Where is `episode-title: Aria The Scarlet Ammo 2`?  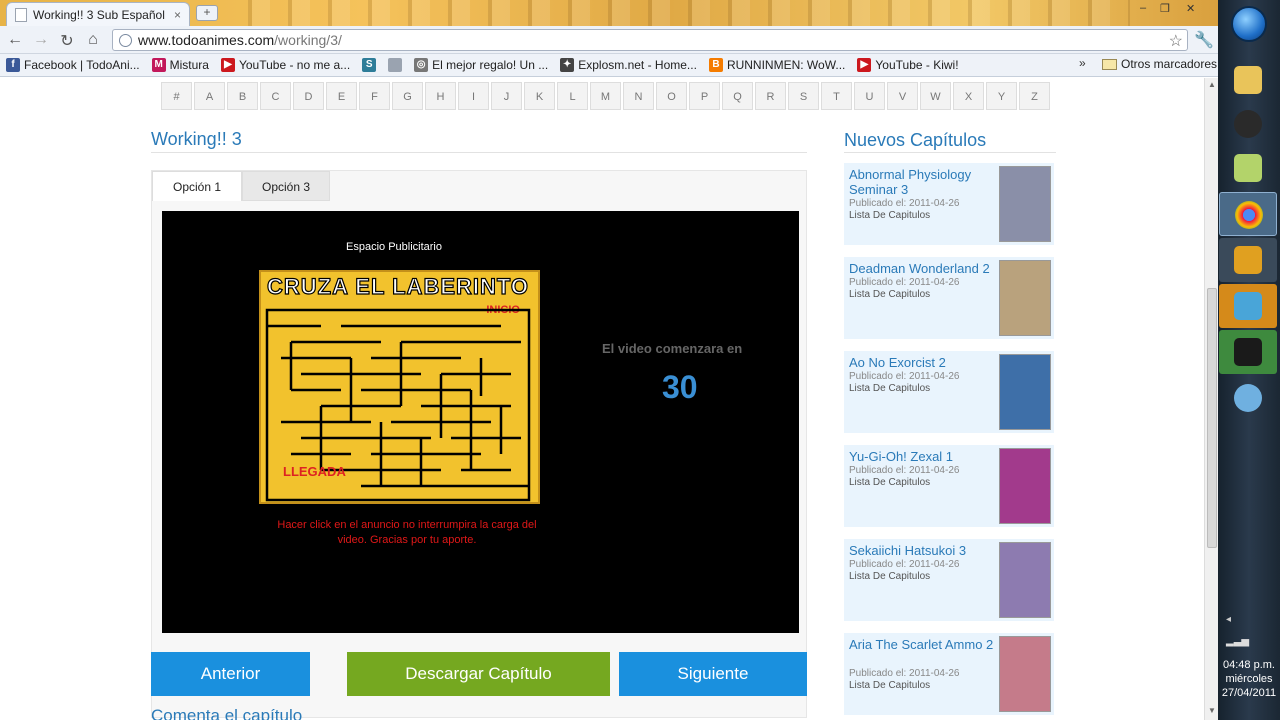 episode-title: Aria The Scarlet Ammo 2 is located at coordinates (924, 644).